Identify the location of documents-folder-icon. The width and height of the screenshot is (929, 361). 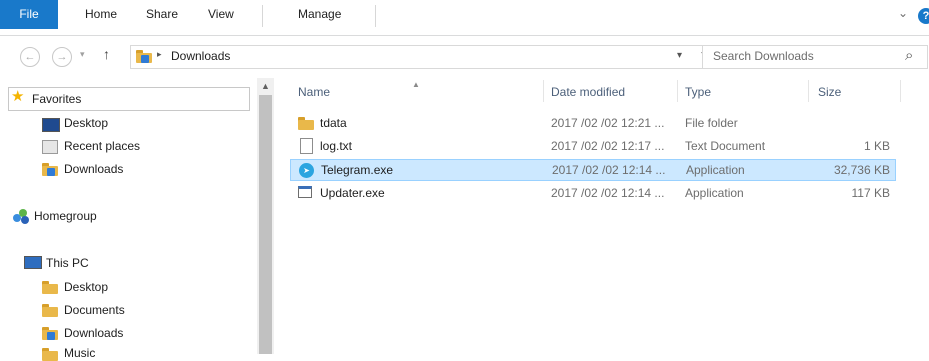
(50, 310).